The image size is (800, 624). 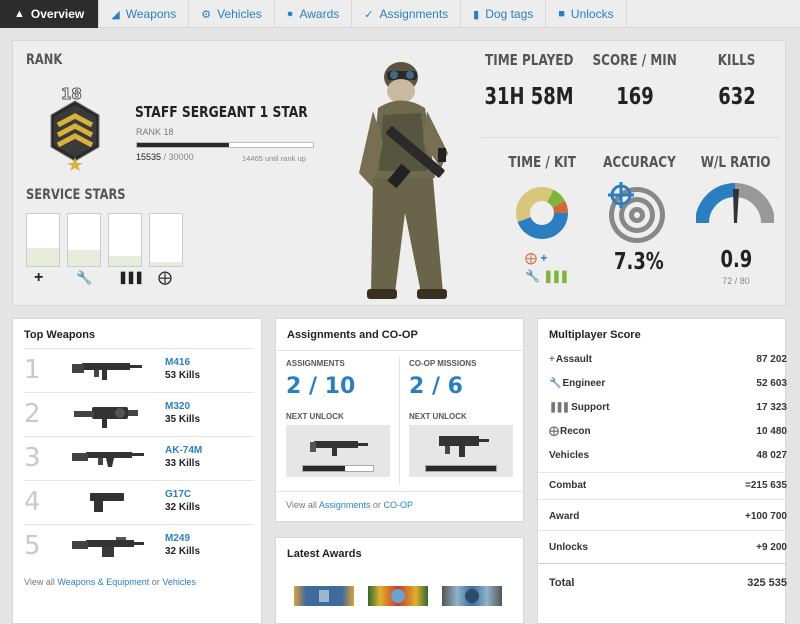 I want to click on weapon-row: 4 G17C 32 Kills, so click(x=139, y=502).